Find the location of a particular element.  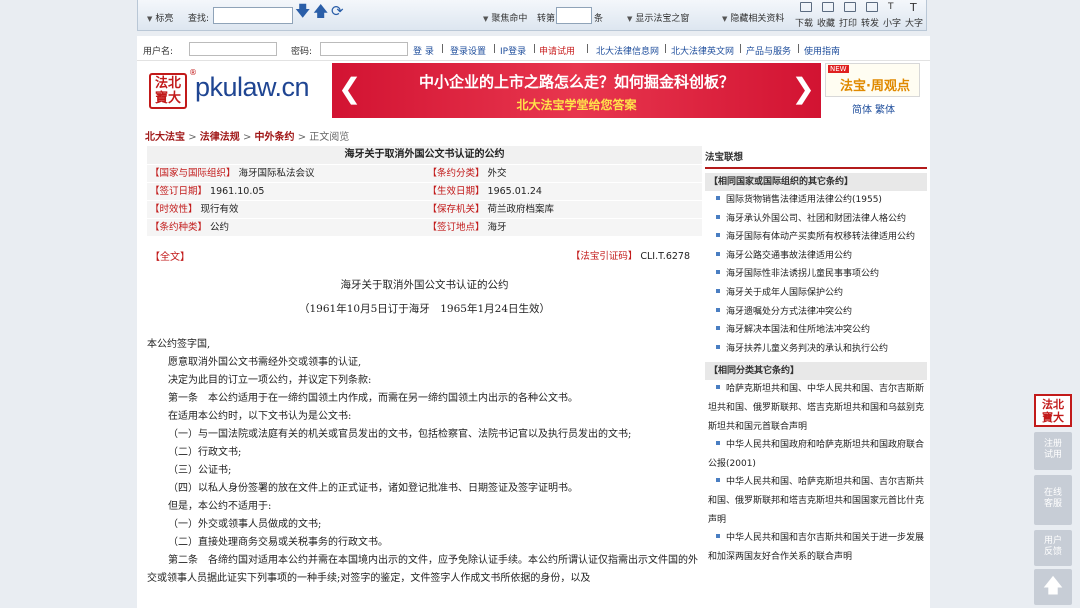

breadcrumb-item-laws: 法律法规 is located at coordinates (220, 137).